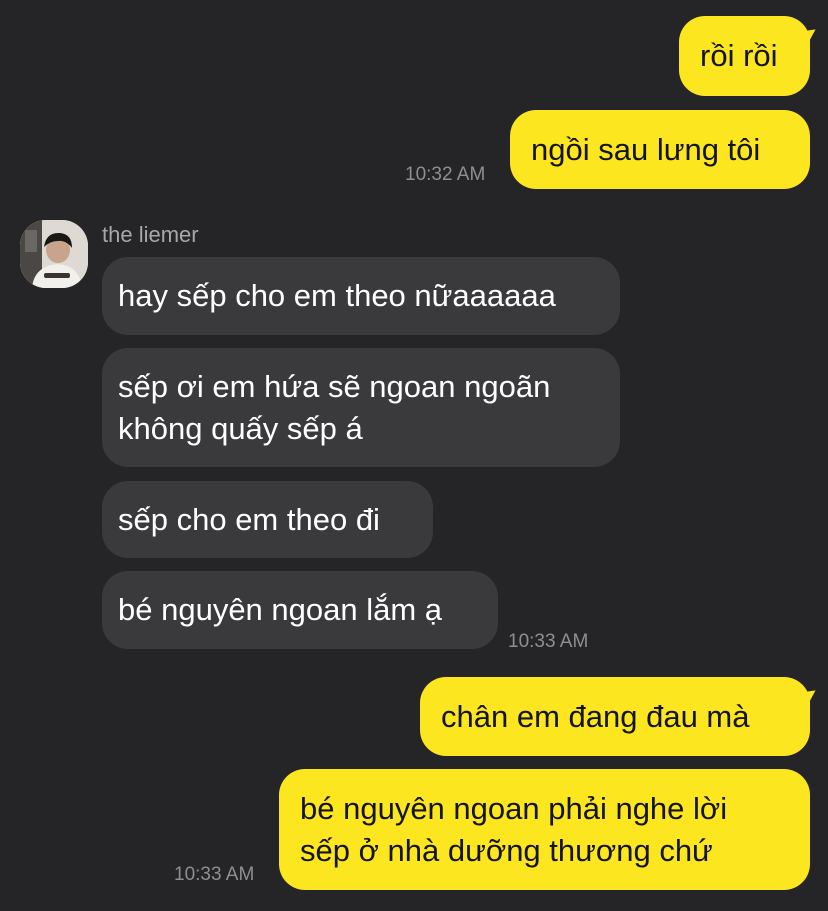 The image size is (828, 911). I want to click on incoming-message: bé nguyên ngoan lắm ạ, so click(300, 610).